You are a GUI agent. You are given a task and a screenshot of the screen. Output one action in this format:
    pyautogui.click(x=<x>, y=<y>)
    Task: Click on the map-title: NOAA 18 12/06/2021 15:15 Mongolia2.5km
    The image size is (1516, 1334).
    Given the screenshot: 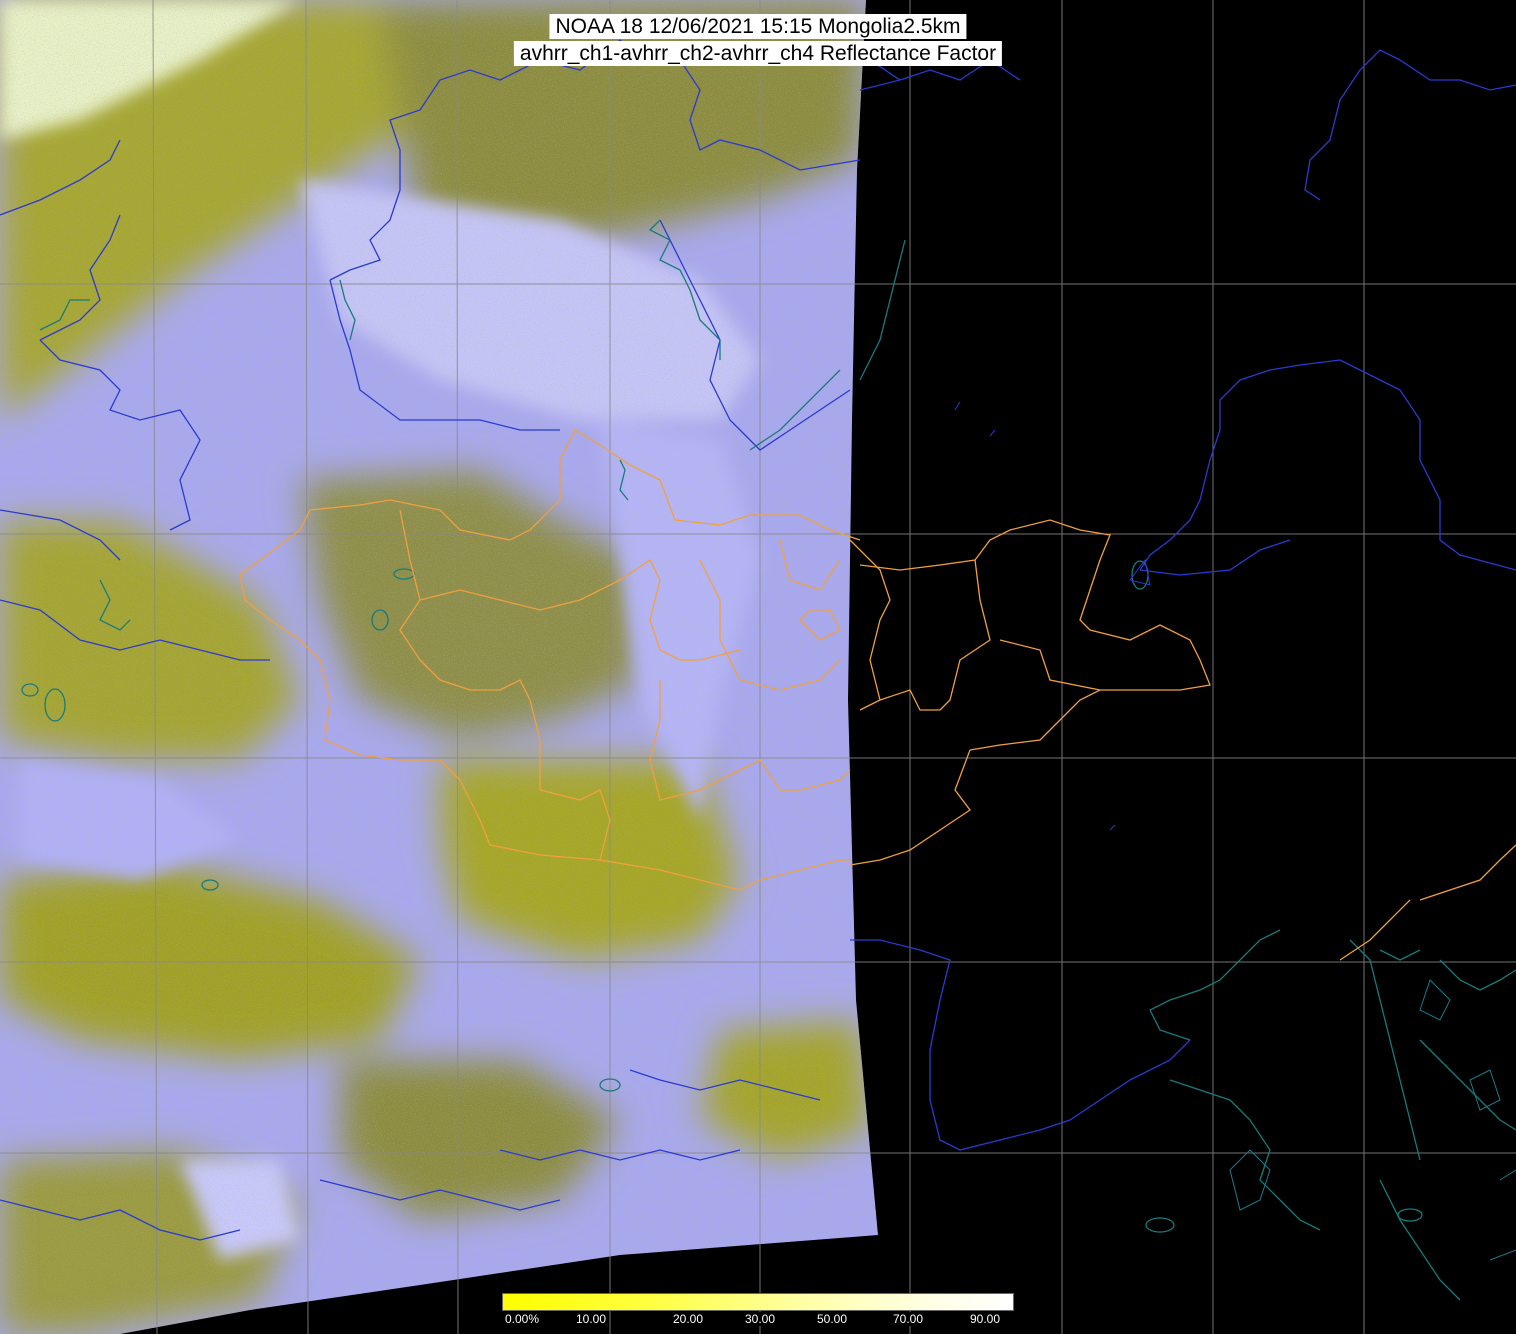 What is the action you would take?
    pyautogui.click(x=758, y=26)
    